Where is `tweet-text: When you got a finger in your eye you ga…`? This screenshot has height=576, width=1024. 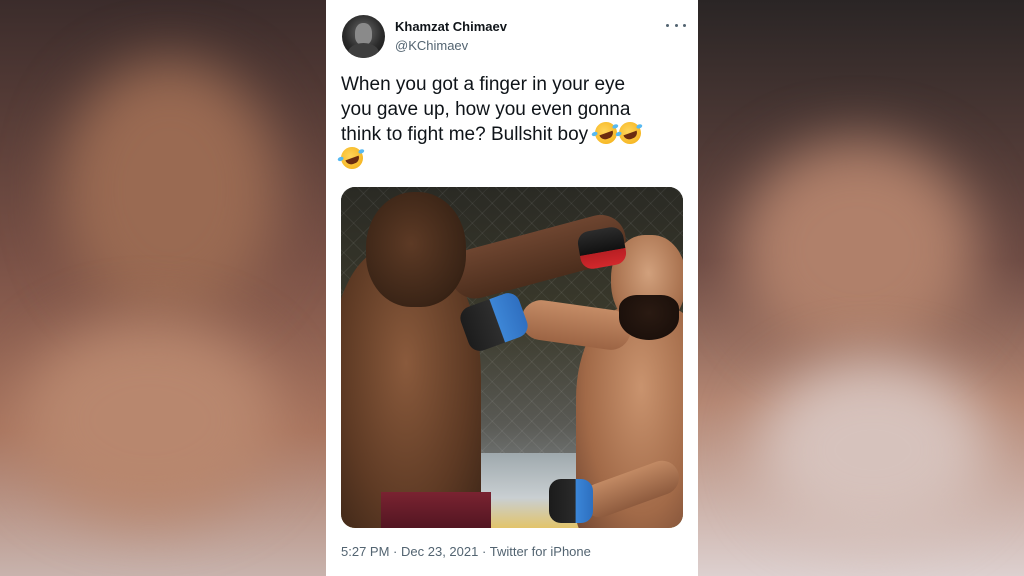
tweet-text: When you got a finger in your eye you ga… is located at coordinates (511, 122).